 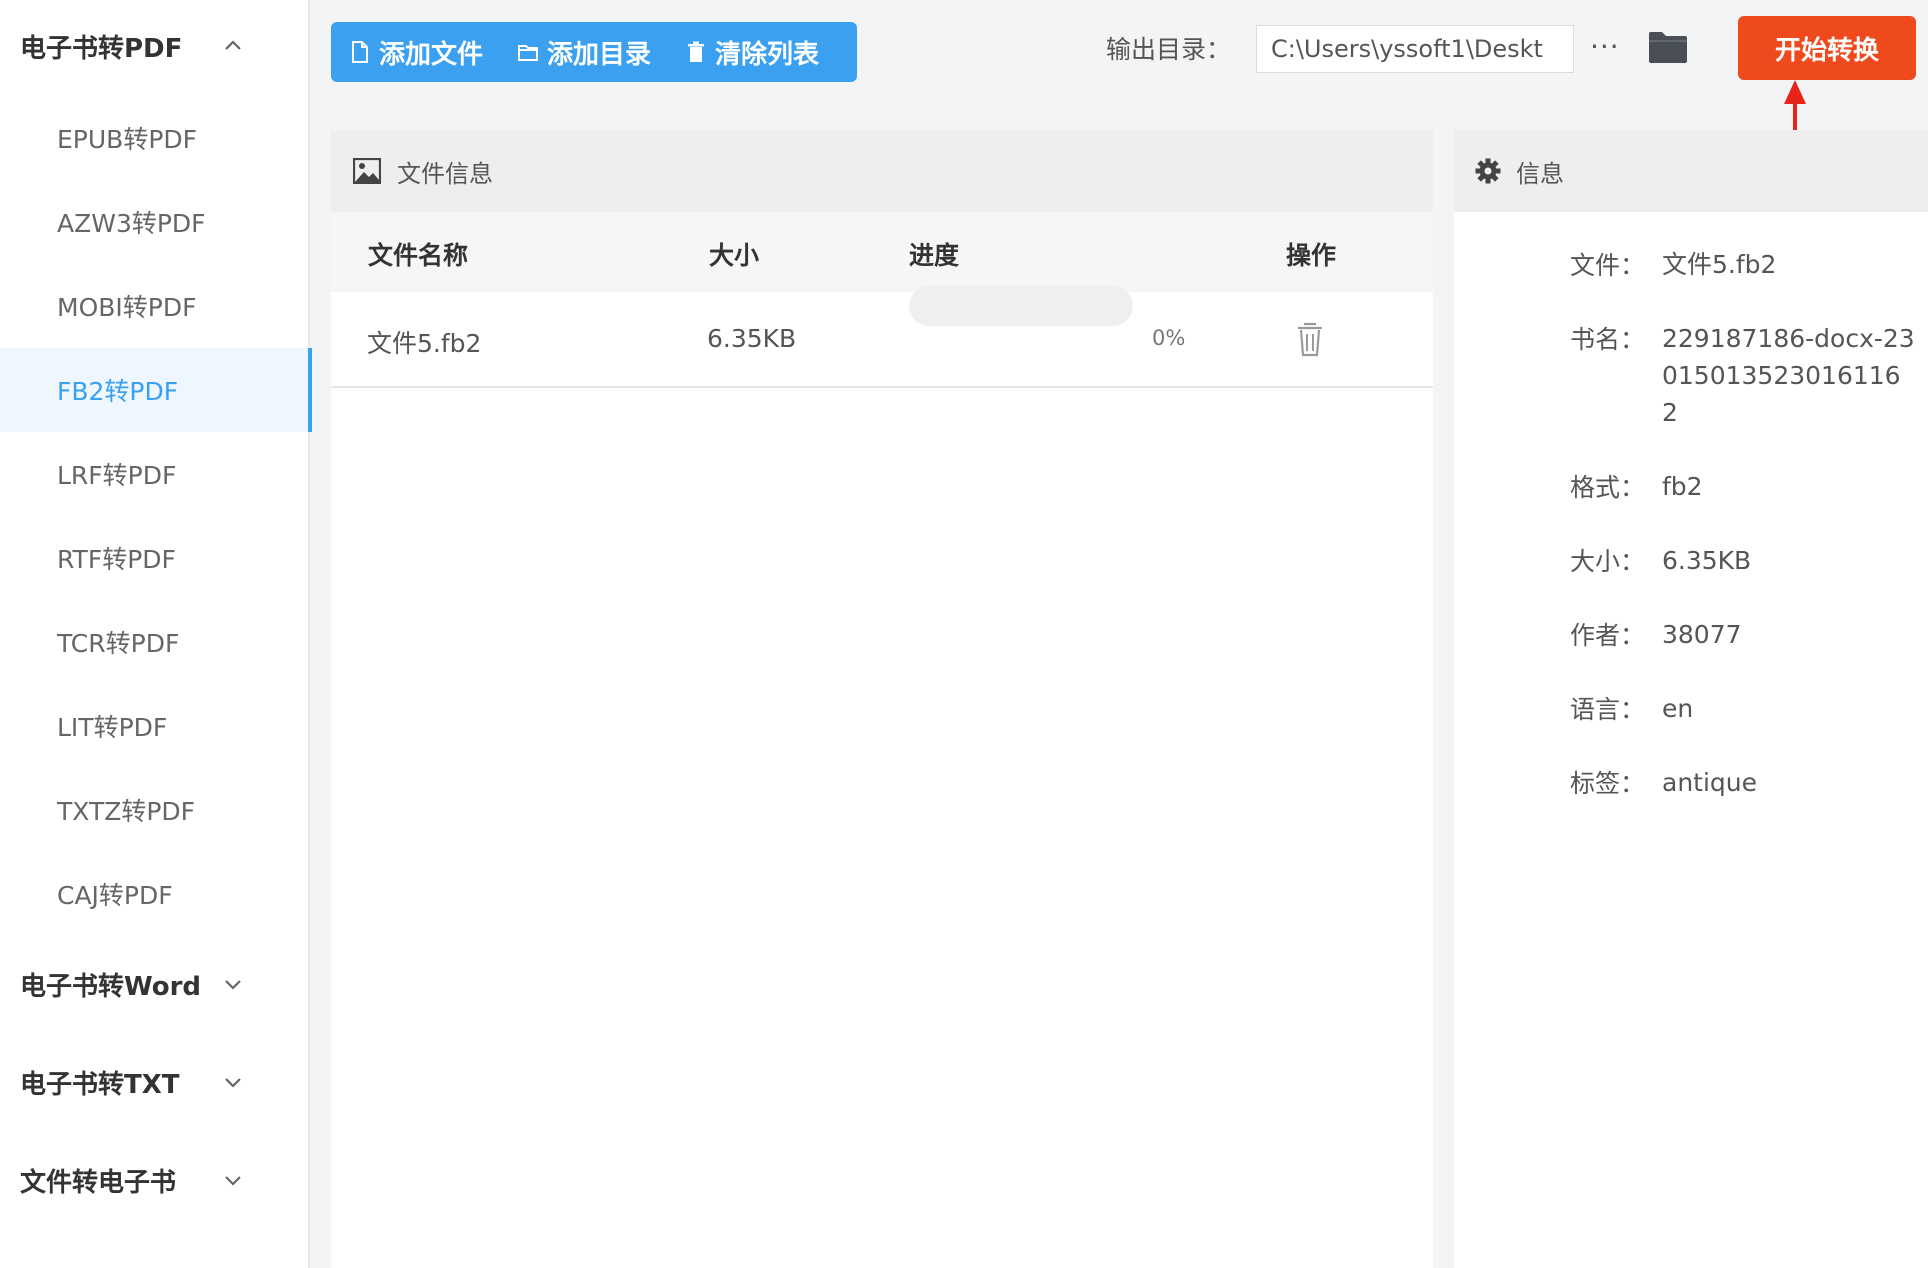 I want to click on sidebar-item-label: MOBI转PDF, so click(x=127, y=307).